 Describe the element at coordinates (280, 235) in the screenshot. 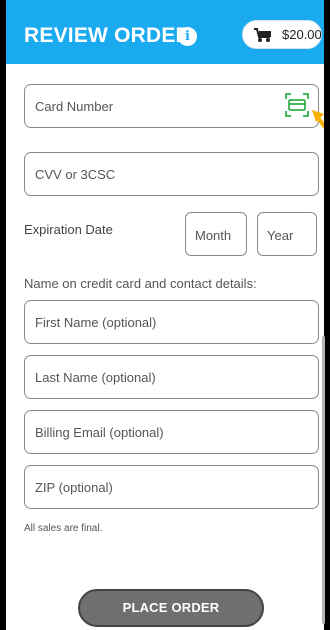

I see `year-placeholder: Year` at that location.